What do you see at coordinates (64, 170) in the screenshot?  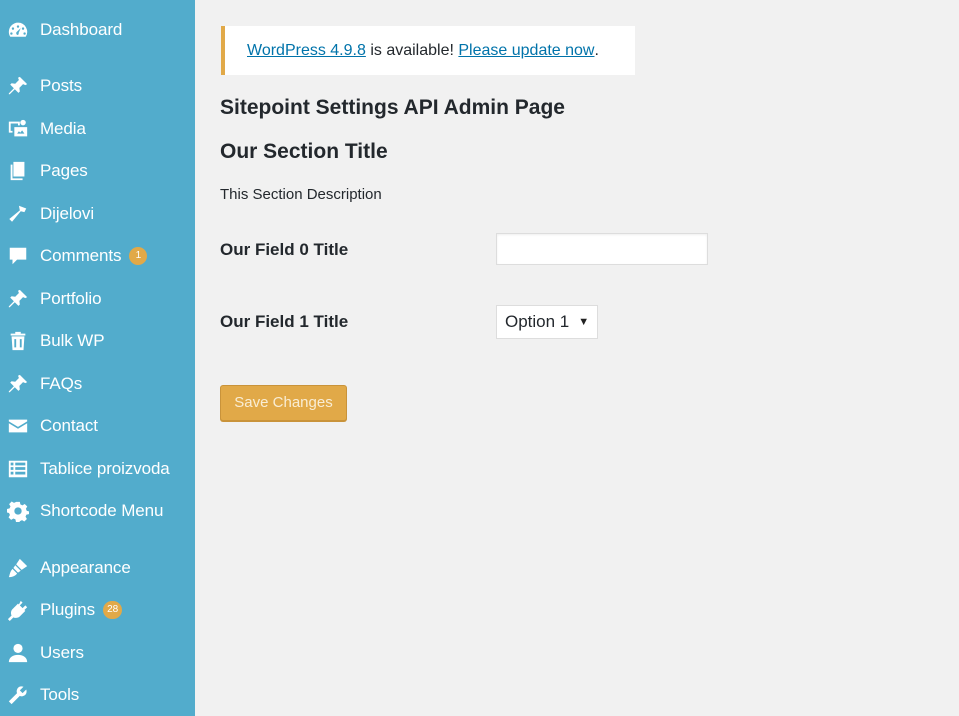 I see `sidebar-item-label: Pages` at bounding box center [64, 170].